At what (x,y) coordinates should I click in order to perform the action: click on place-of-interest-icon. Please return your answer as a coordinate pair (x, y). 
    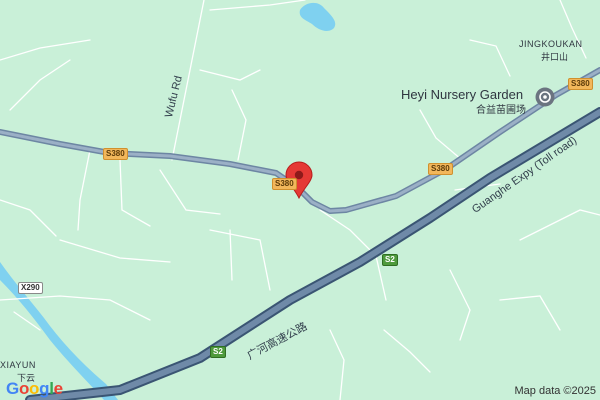
    Looking at the image, I should click on (545, 97).